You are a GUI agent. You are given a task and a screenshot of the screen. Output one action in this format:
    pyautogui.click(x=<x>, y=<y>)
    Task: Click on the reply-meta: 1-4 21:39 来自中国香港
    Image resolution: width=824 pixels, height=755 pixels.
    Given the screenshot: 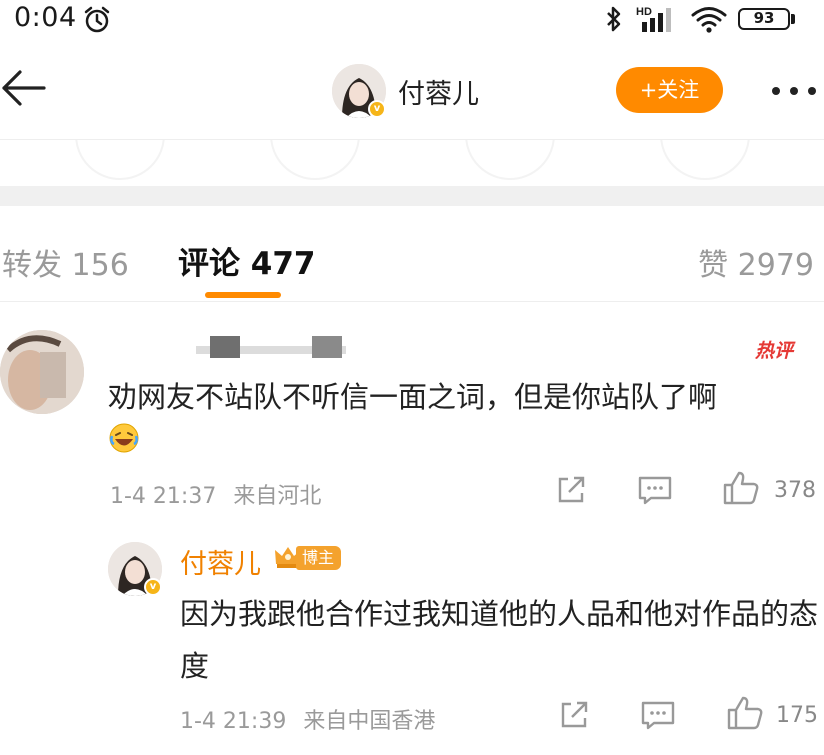 What is the action you would take?
    pyautogui.click(x=307, y=719)
    